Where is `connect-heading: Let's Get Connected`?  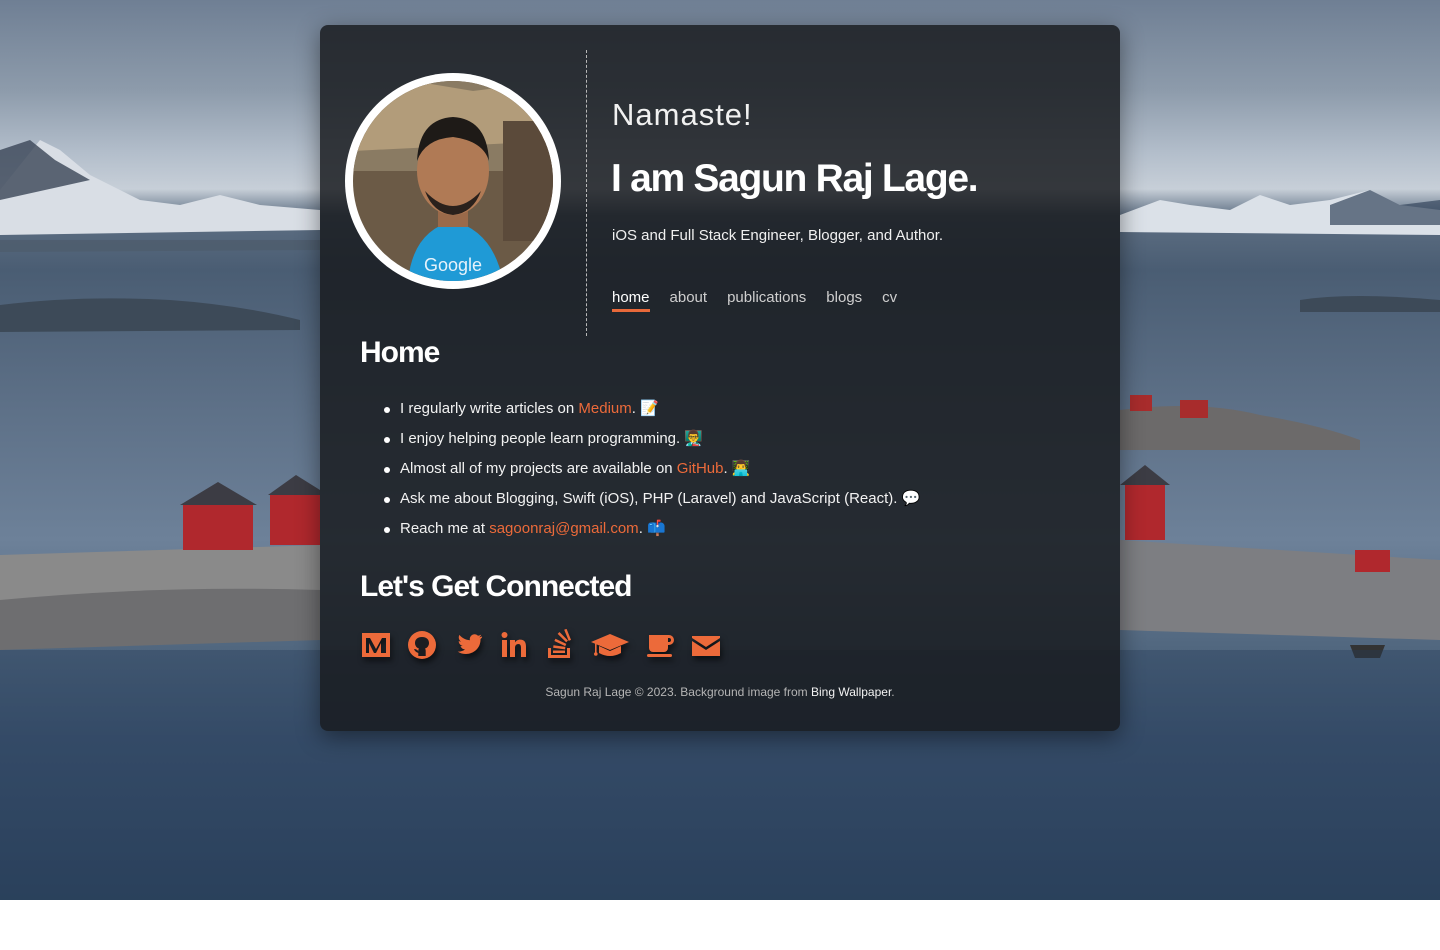 connect-heading: Let's Get Connected is located at coordinates (496, 586).